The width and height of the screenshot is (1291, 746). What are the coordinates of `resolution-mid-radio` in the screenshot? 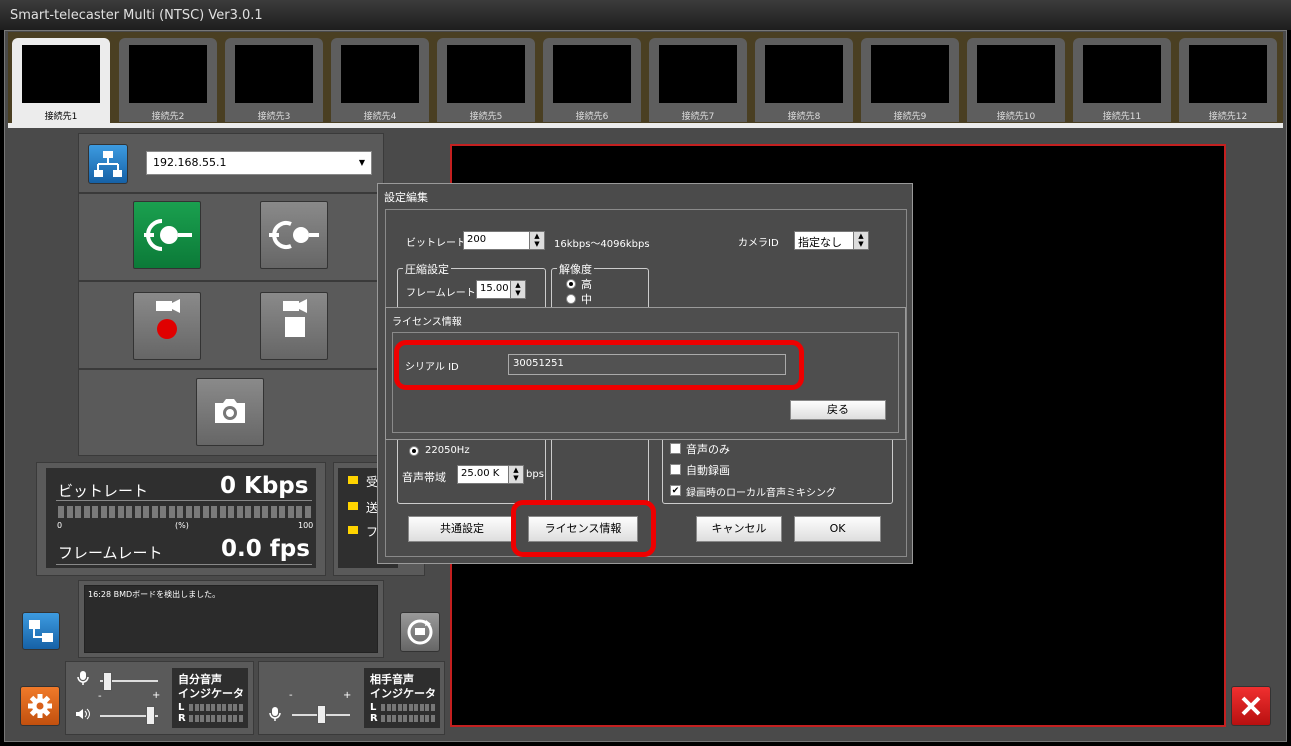 It's located at (571, 299).